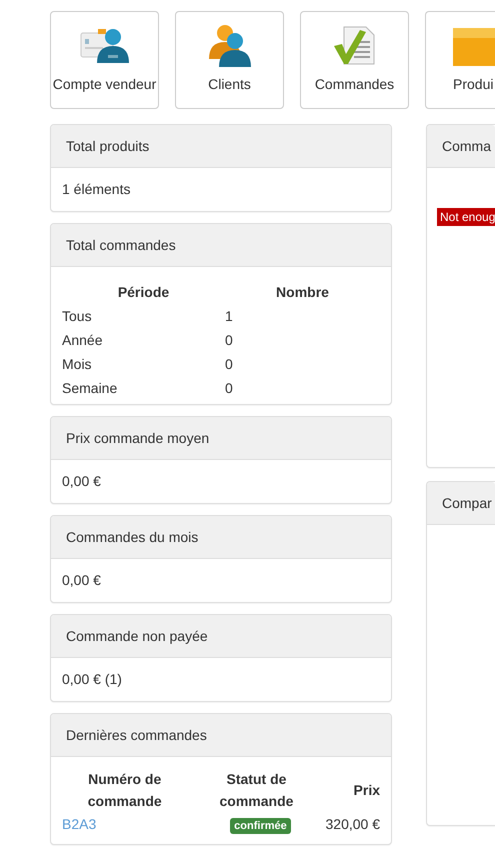 The image size is (495, 855). What do you see at coordinates (221, 636) in the screenshot?
I see `panel-heading: Commande non payée` at bounding box center [221, 636].